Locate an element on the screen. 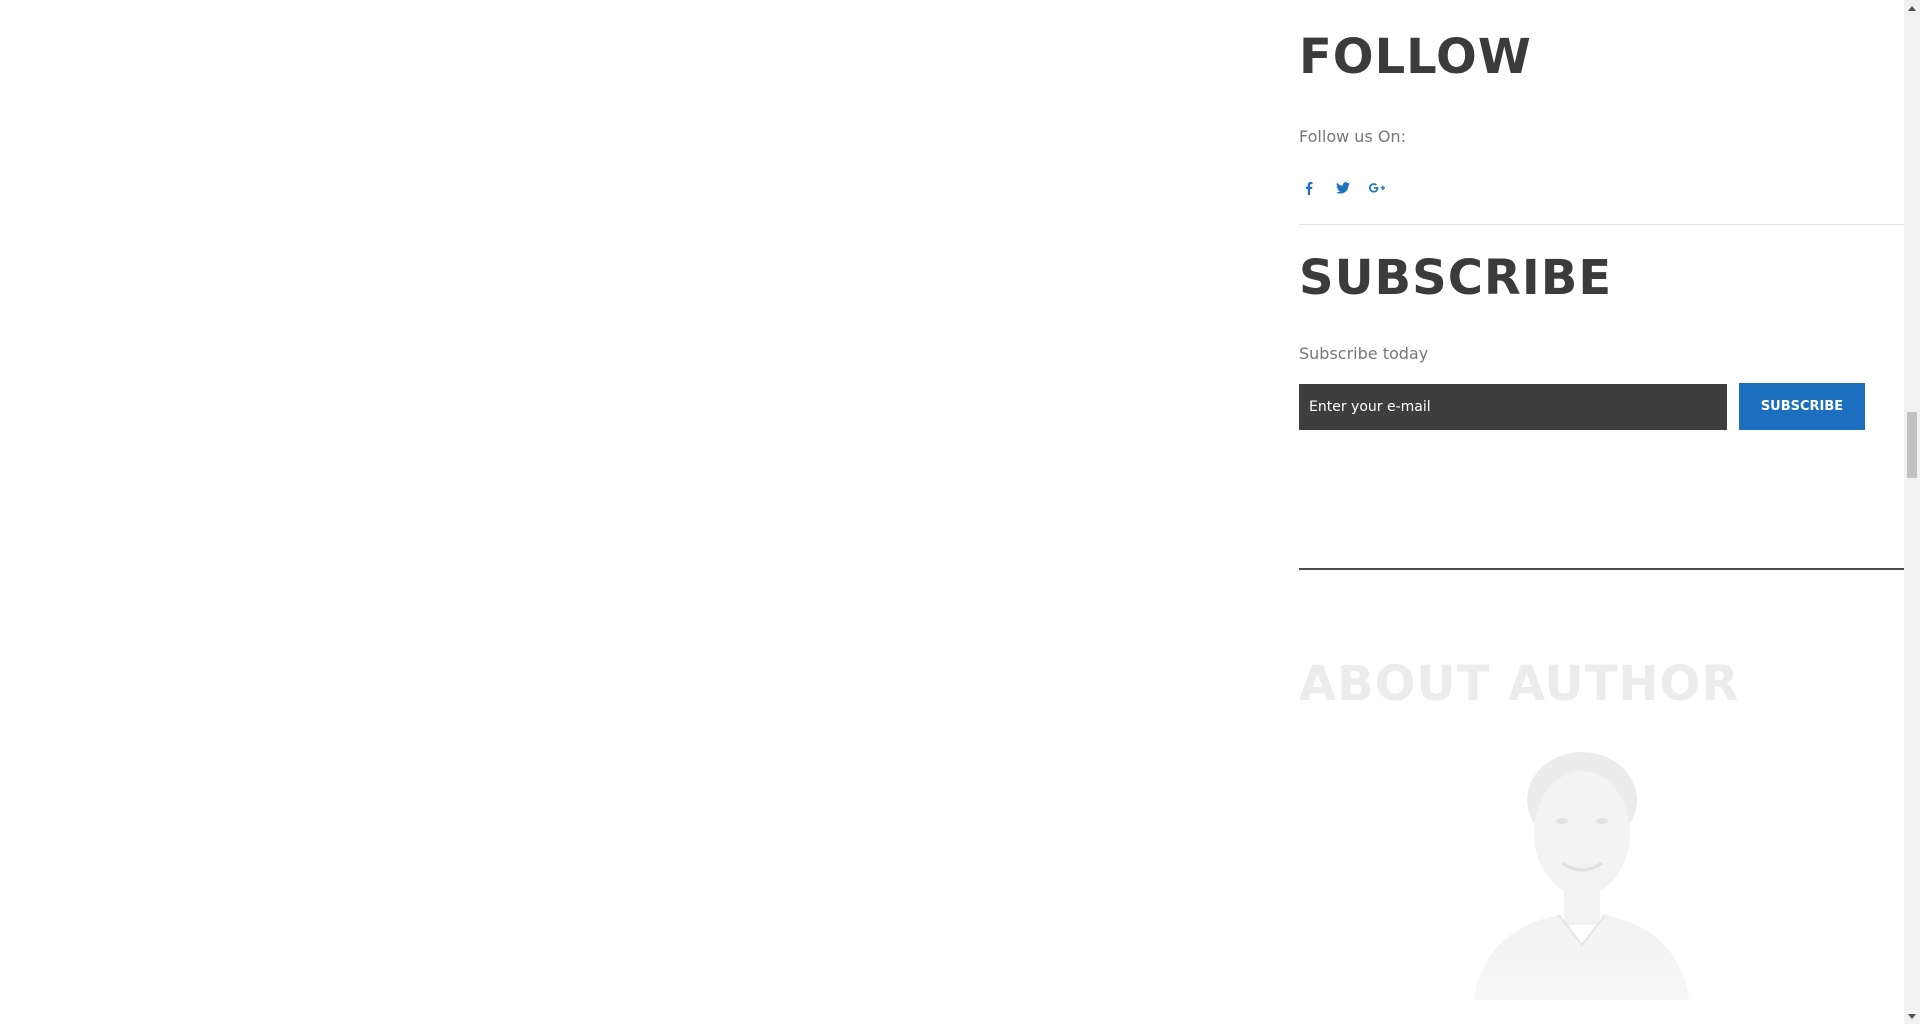 The width and height of the screenshot is (1920, 1024). scroll-up-arrow is located at coordinates (1912, 8).